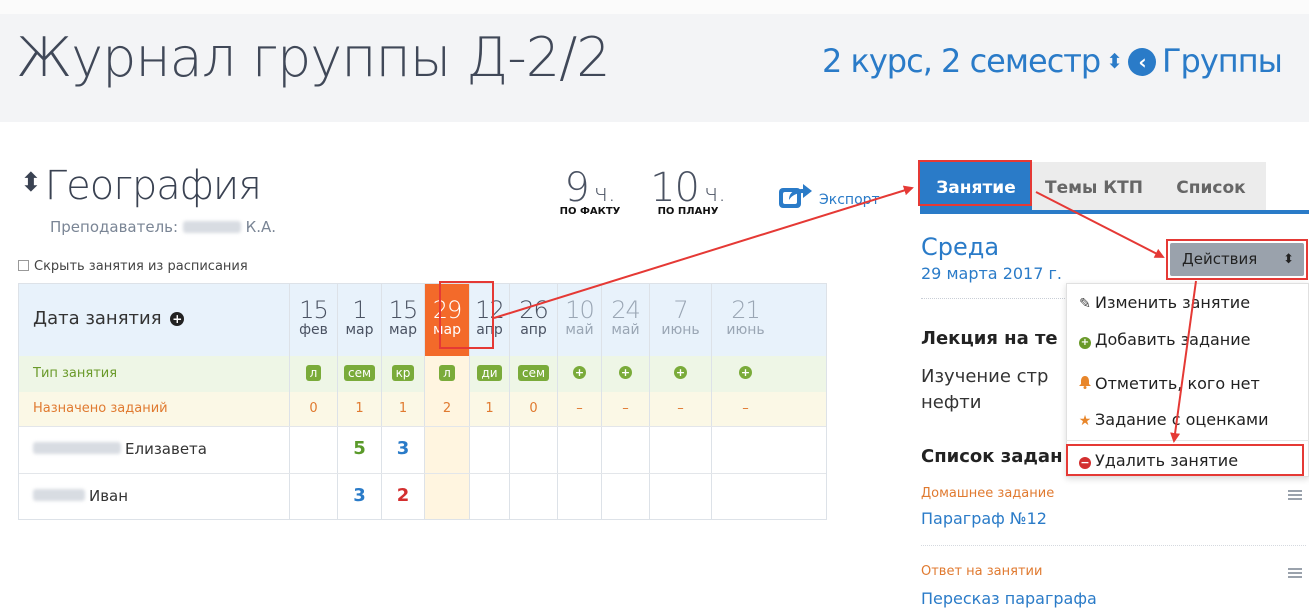 The image size is (1309, 614). Describe the element at coordinates (403, 330) in the screenshot. I see `date-month: мар` at that location.